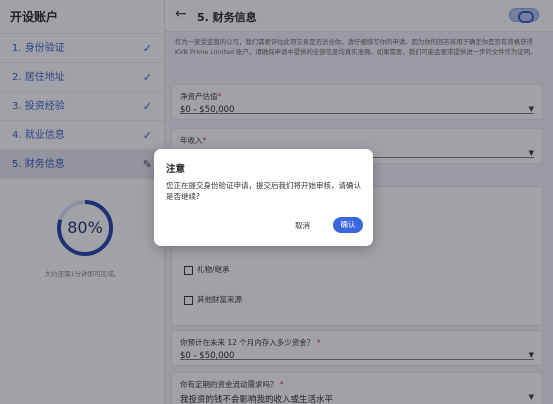 The height and width of the screenshot is (404, 553). What do you see at coordinates (176, 169) in the screenshot?
I see `dialog-title: 注意` at bounding box center [176, 169].